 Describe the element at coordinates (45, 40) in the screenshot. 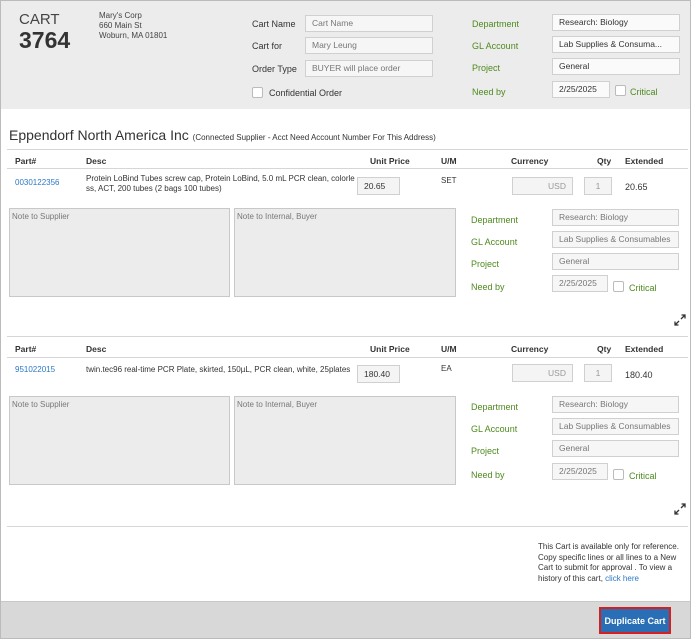

I see `cart-number: 3764` at that location.